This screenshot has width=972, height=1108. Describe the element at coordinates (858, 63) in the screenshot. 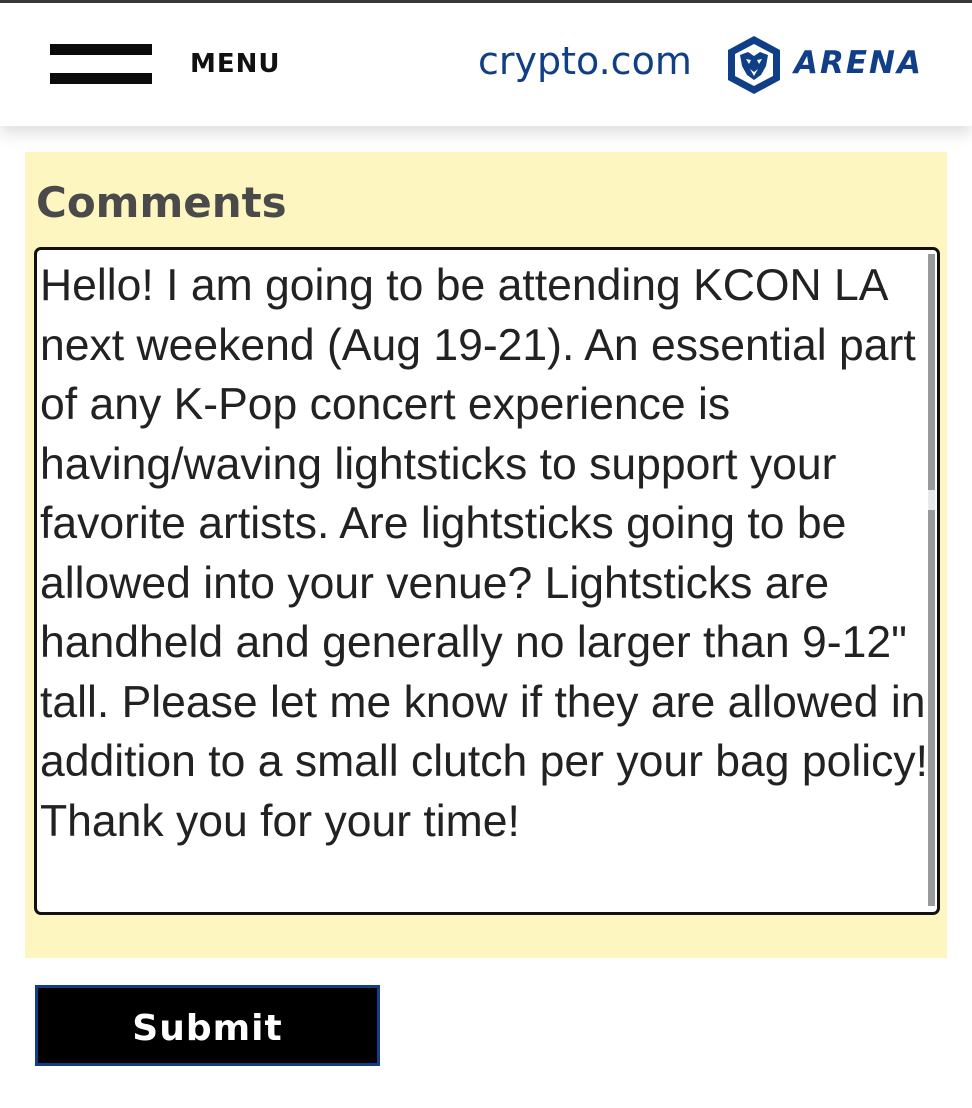

I see `brand-name-arena: ARENA` at that location.